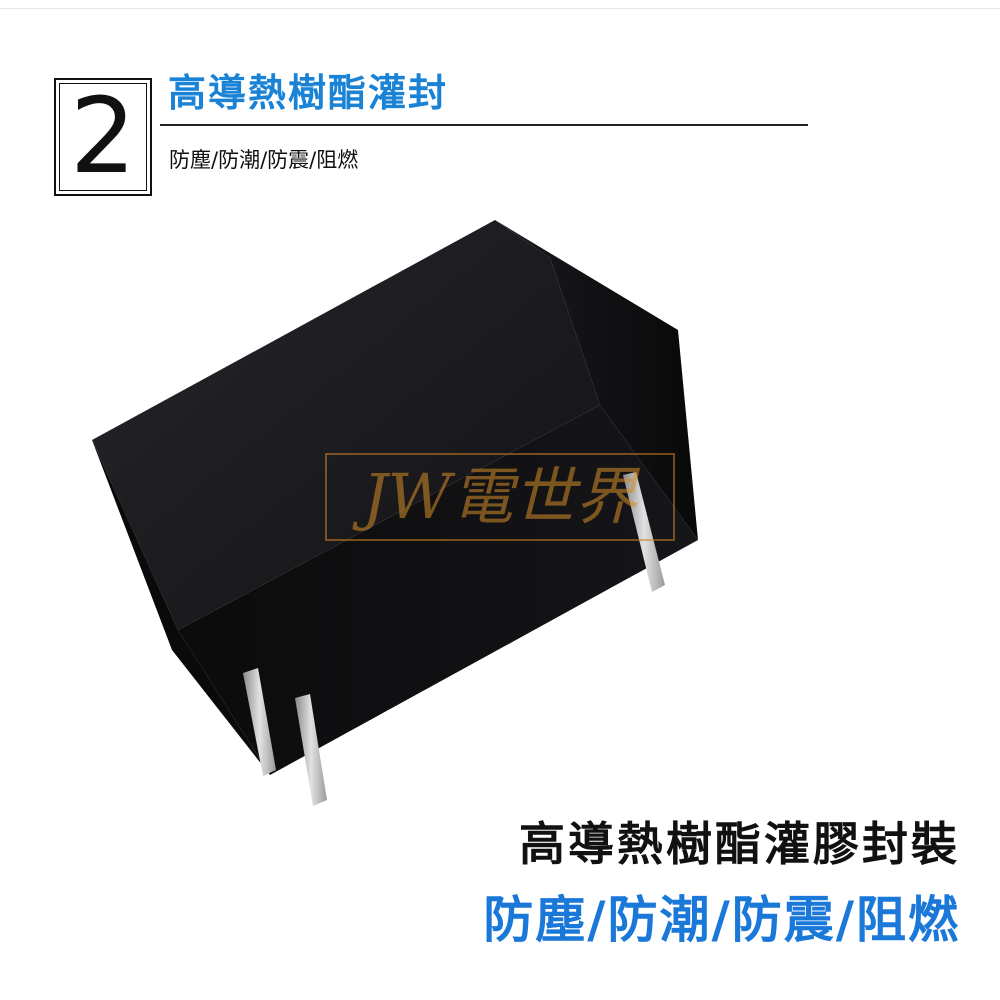 The height and width of the screenshot is (1000, 1000). I want to click on caption-features: 防塵/防潮/防震/阻燃, so click(721, 920).